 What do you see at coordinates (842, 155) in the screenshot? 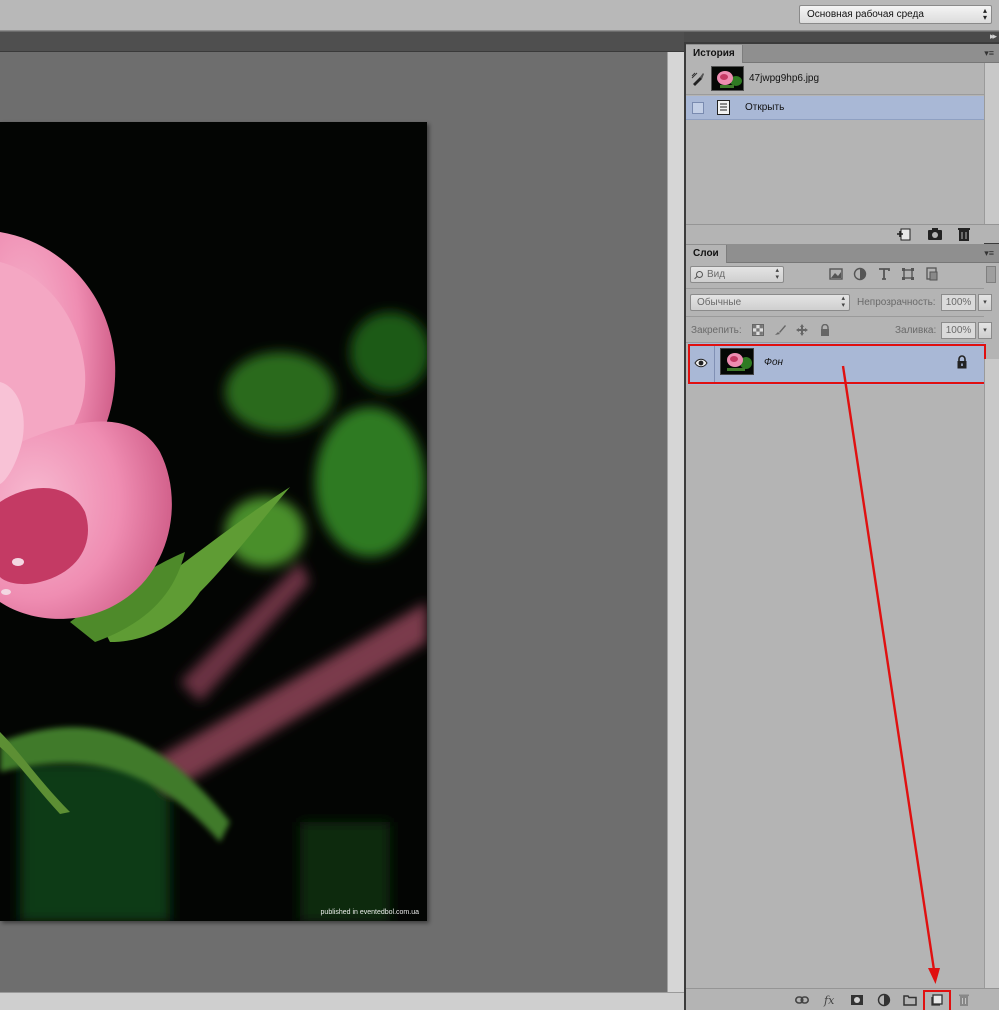
I see `history-panel: История ▾≡ 47jwpg9hp6.jpg Открыть` at bounding box center [842, 155].